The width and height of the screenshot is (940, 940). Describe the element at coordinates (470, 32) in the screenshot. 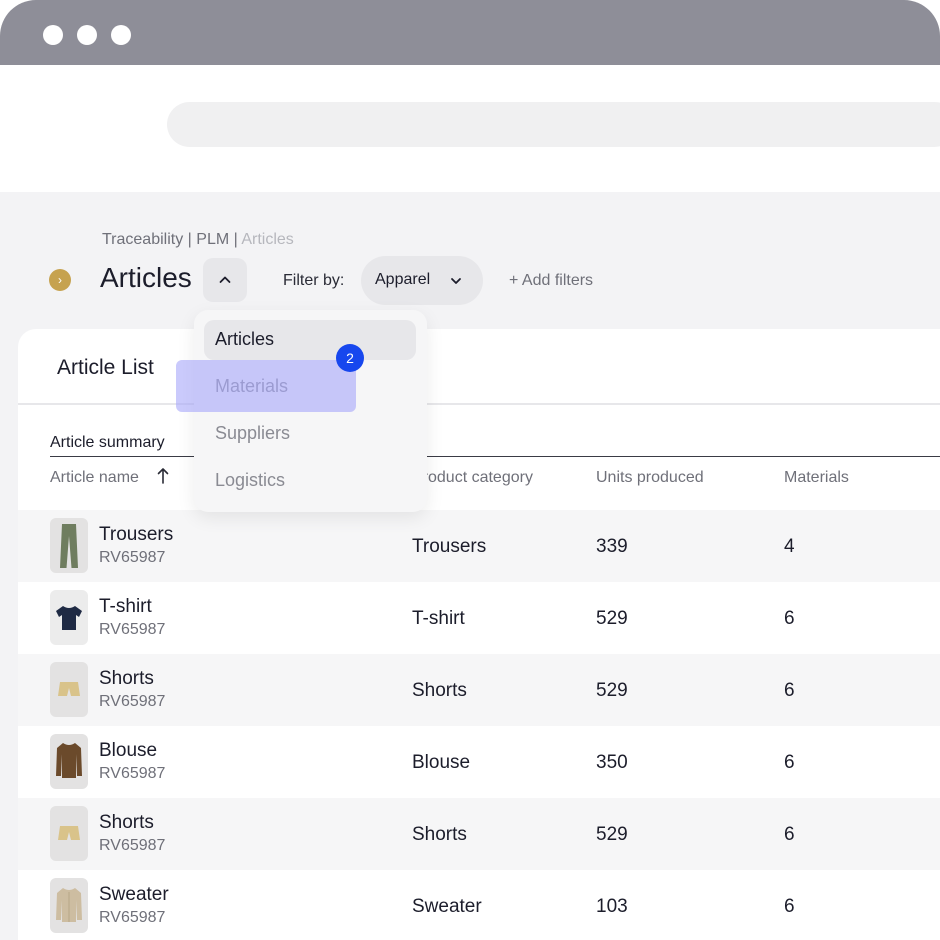

I see `window-titlebar` at that location.